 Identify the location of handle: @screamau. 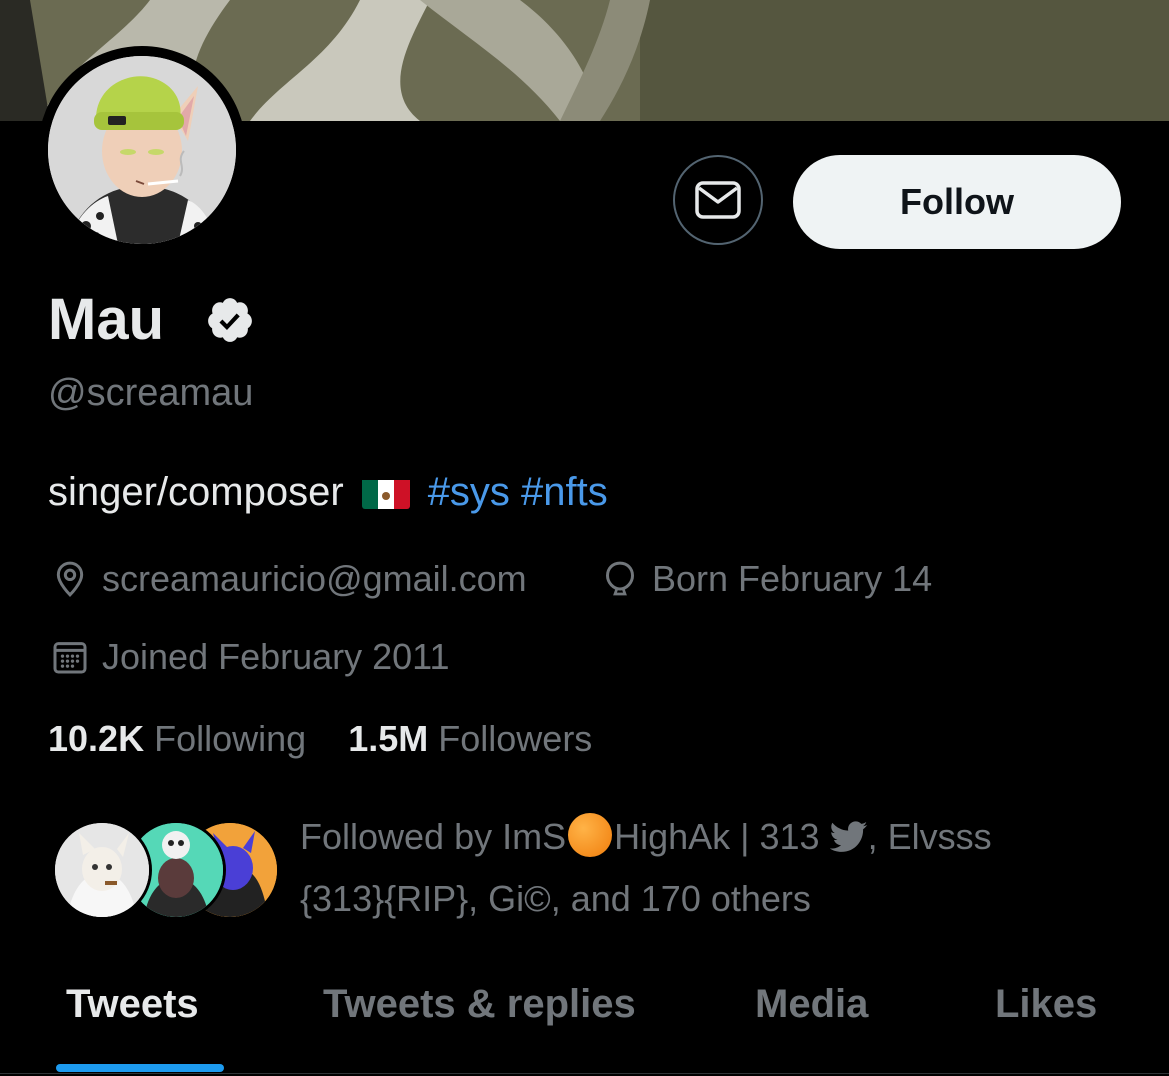
(151, 393).